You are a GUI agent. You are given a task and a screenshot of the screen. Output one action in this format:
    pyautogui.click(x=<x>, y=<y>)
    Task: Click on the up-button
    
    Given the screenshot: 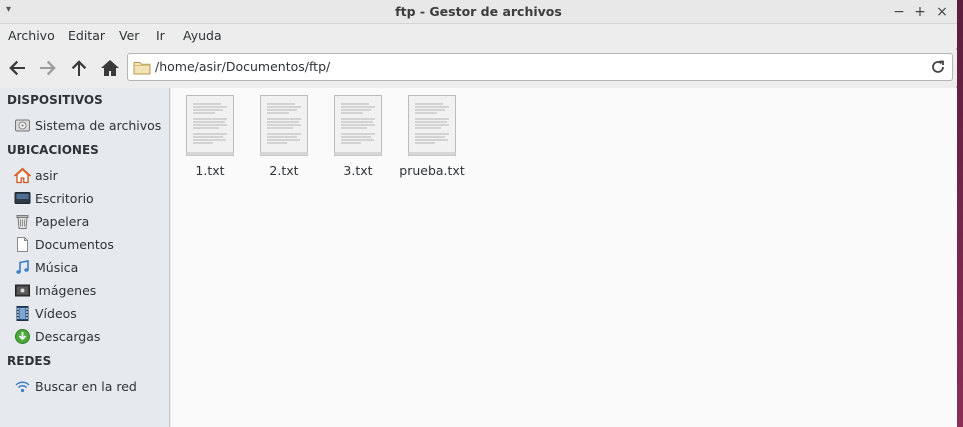 What is the action you would take?
    pyautogui.click(x=79, y=68)
    